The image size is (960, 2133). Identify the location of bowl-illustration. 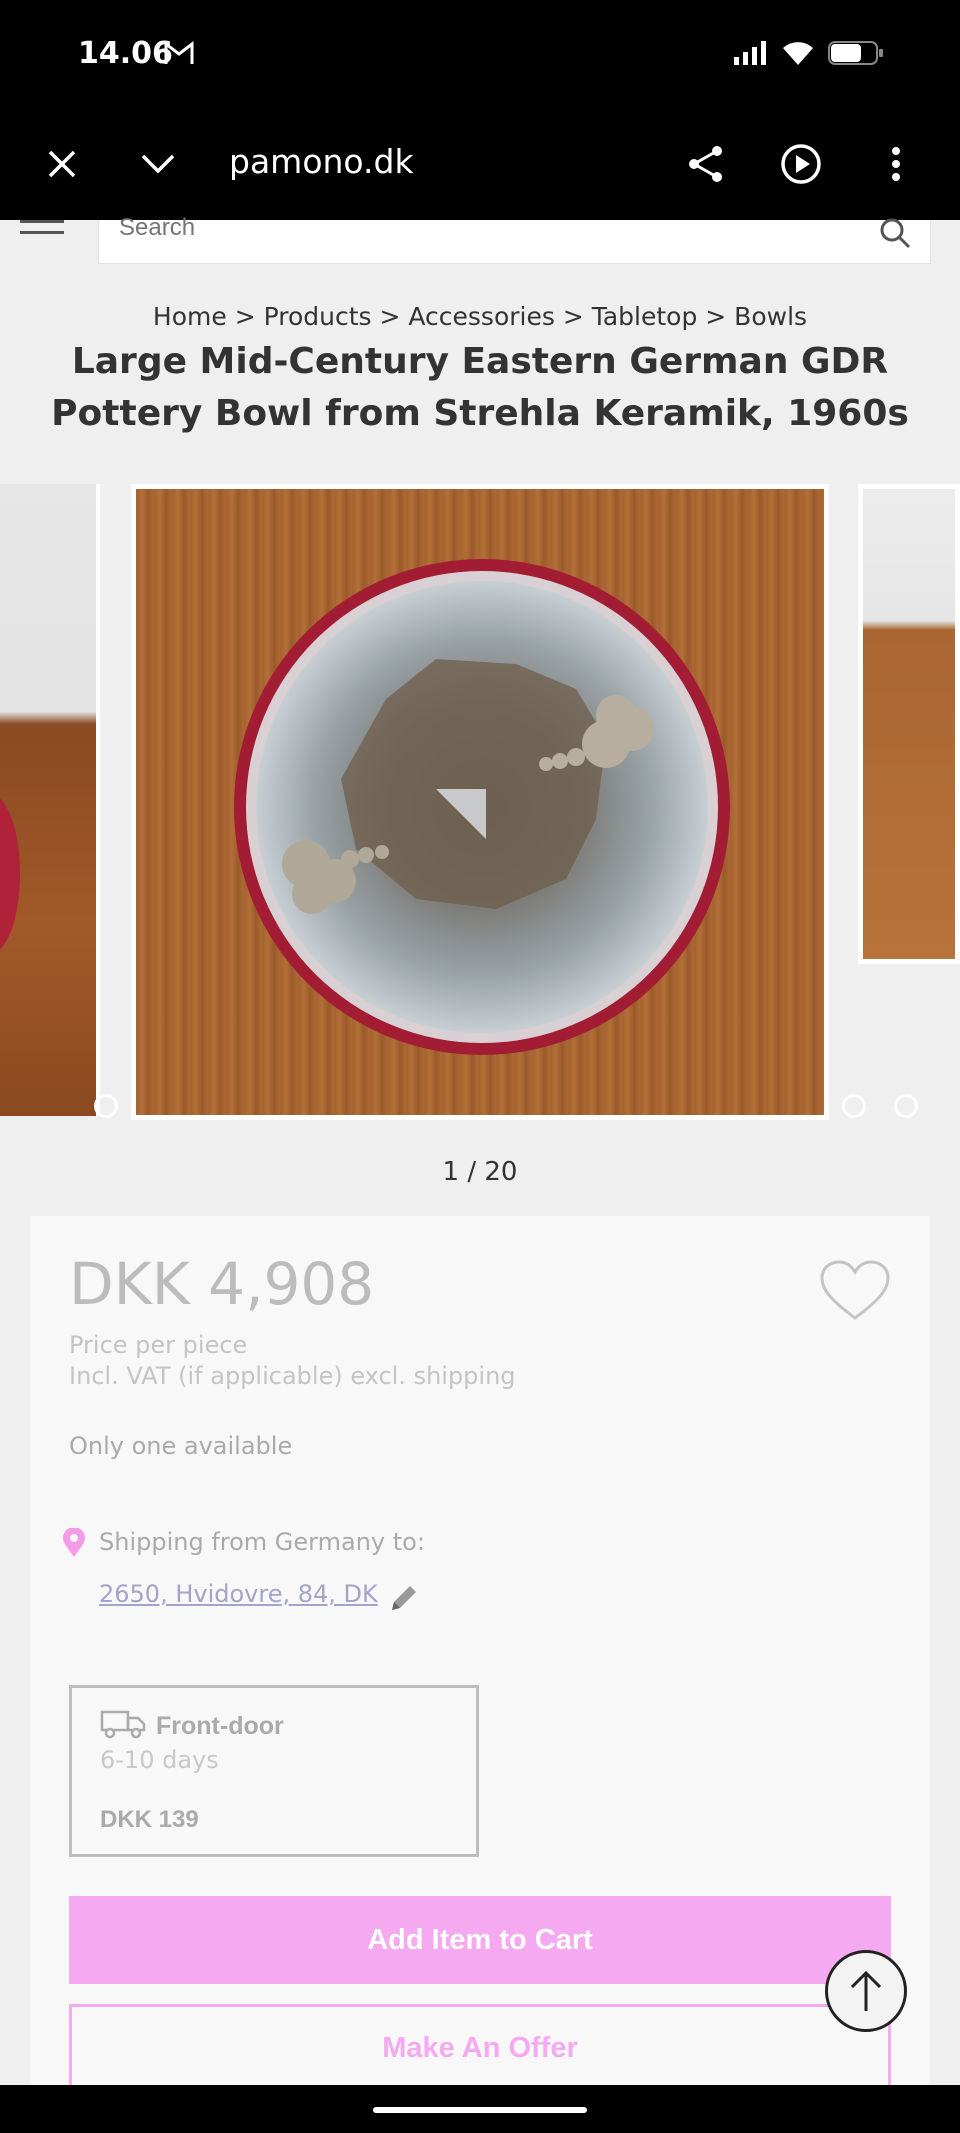
(482, 807).